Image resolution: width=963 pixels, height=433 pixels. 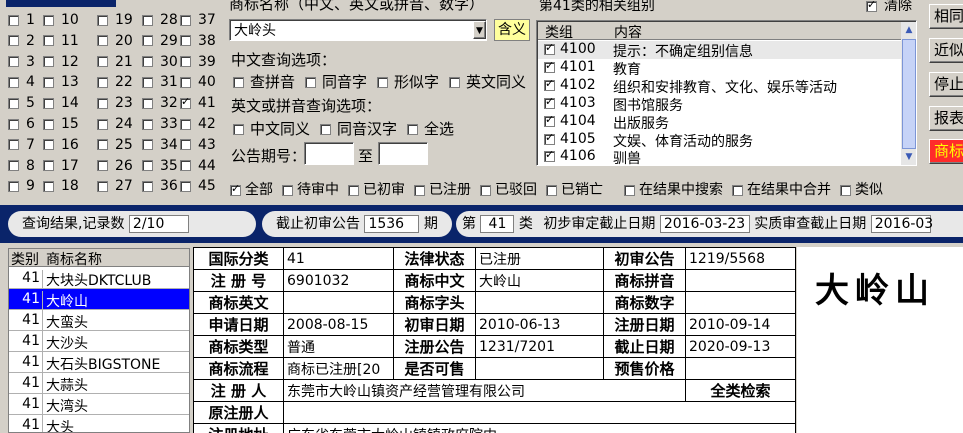 I want to click on result-row: 41 大蛮头, so click(x=99, y=321).